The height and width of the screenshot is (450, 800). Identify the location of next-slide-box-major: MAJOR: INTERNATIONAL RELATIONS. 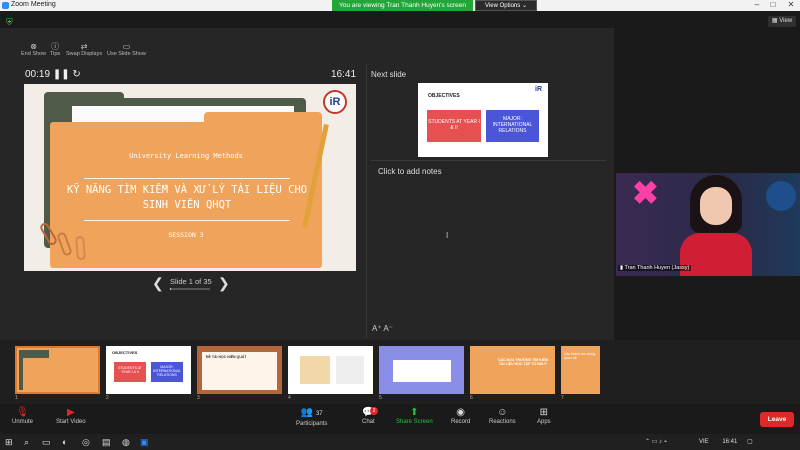
(512, 126).